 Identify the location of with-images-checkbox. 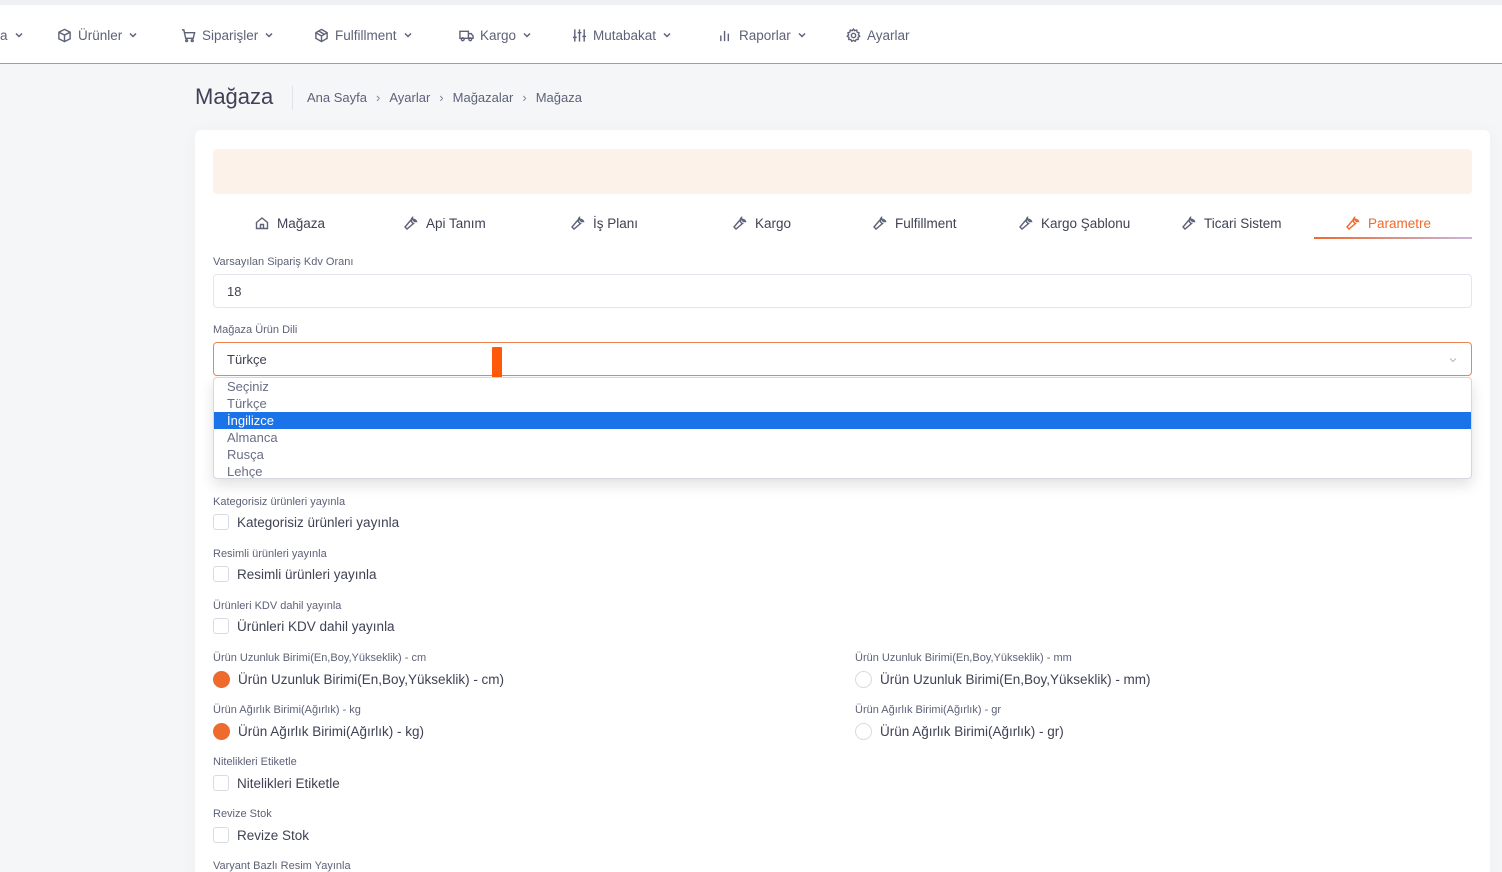
(221, 574).